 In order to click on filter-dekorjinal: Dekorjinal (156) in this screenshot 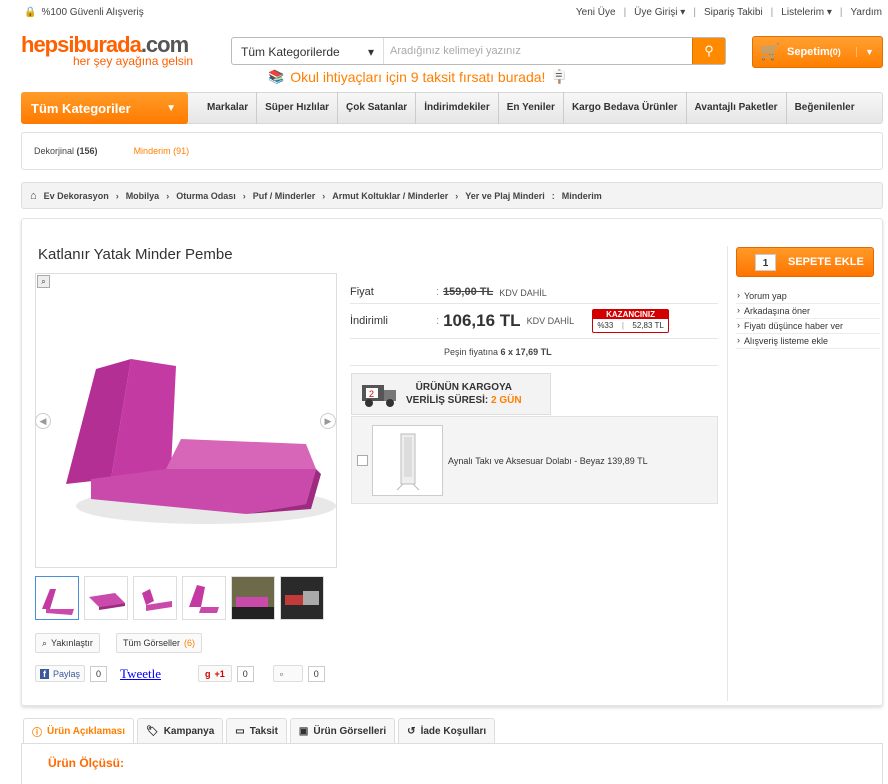, I will do `click(66, 151)`.